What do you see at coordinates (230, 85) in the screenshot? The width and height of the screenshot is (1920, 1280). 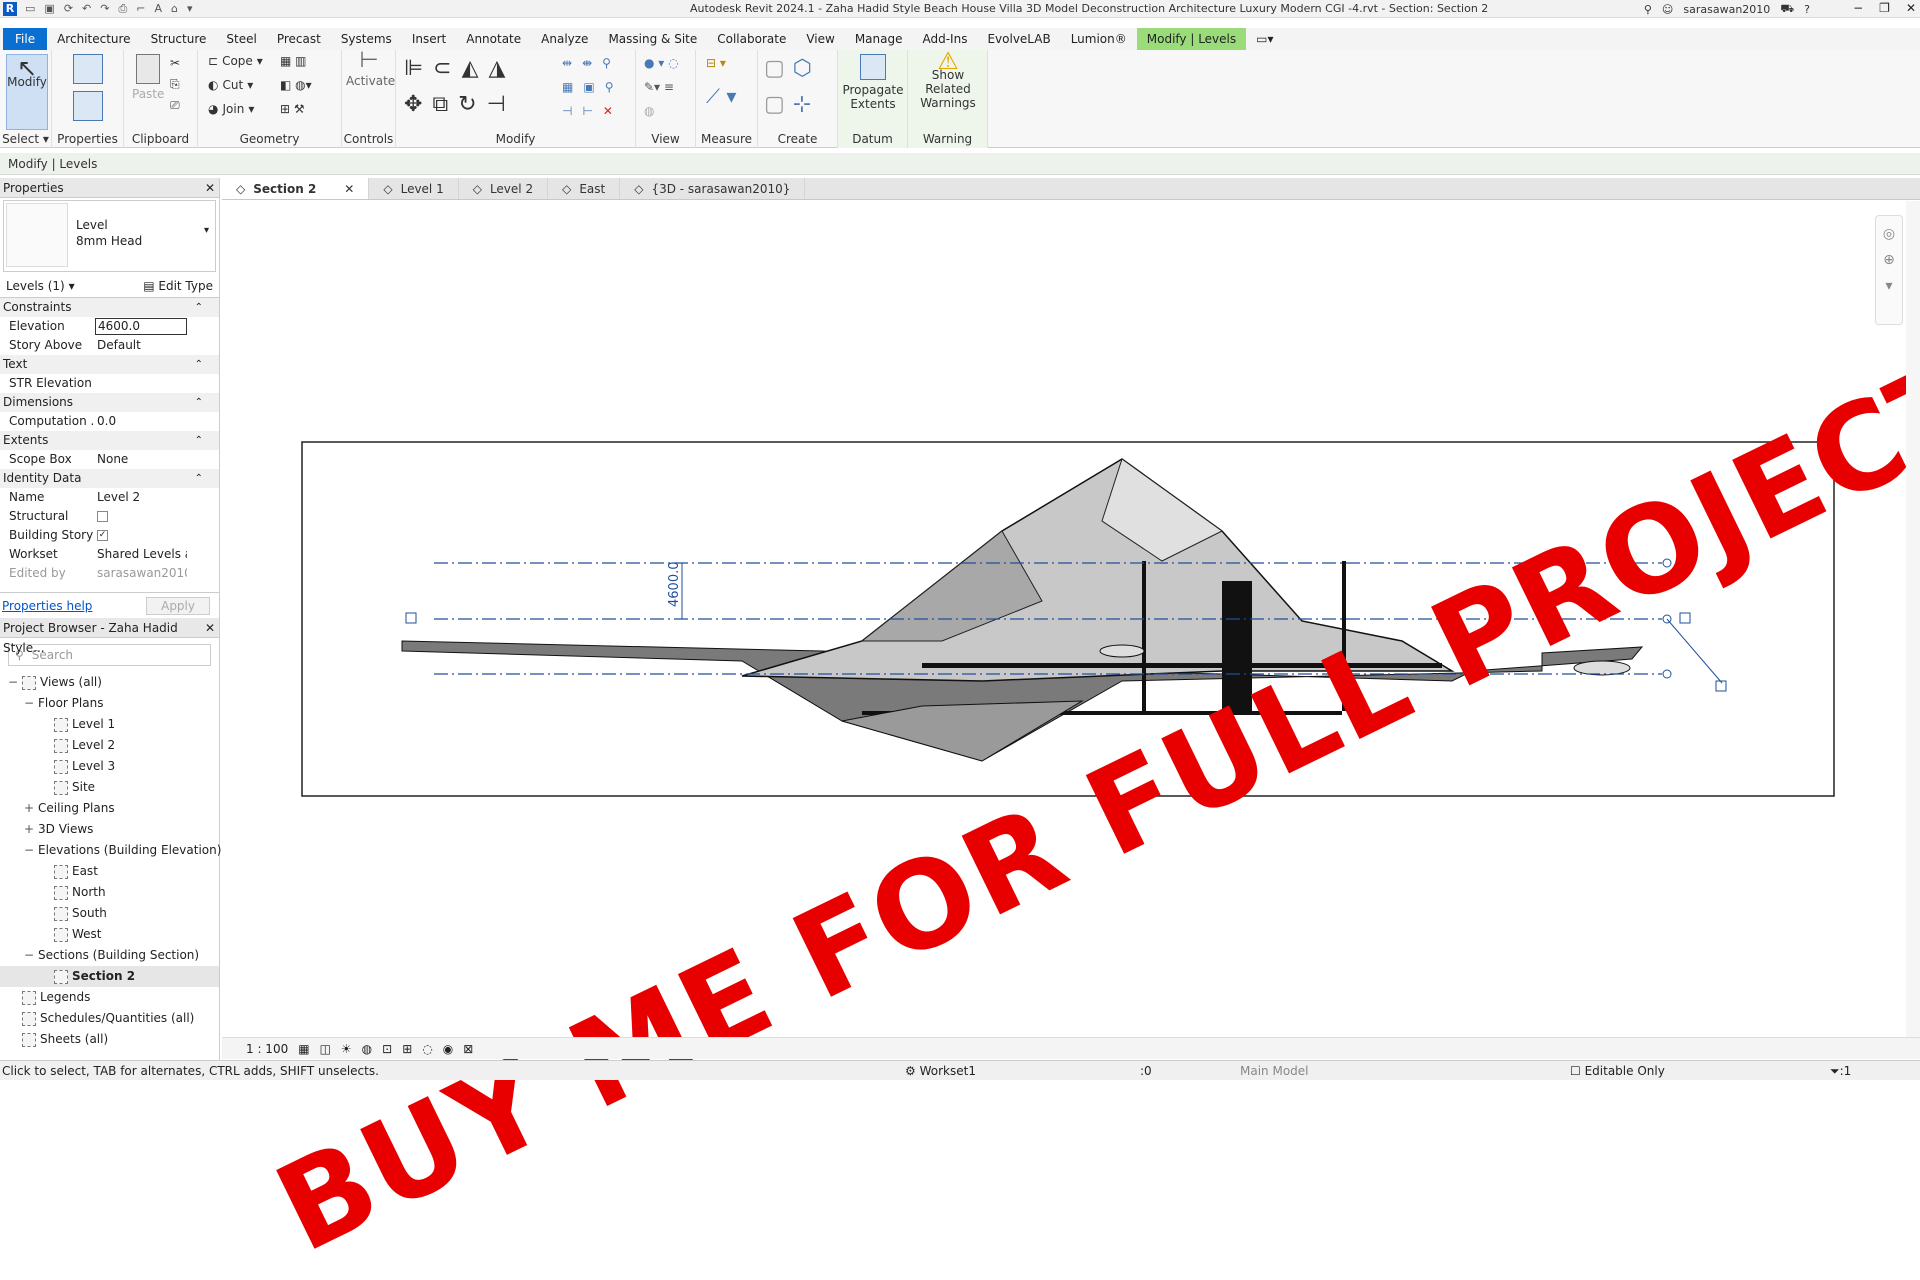 I see `cut-button: ◐ Cut ▾` at bounding box center [230, 85].